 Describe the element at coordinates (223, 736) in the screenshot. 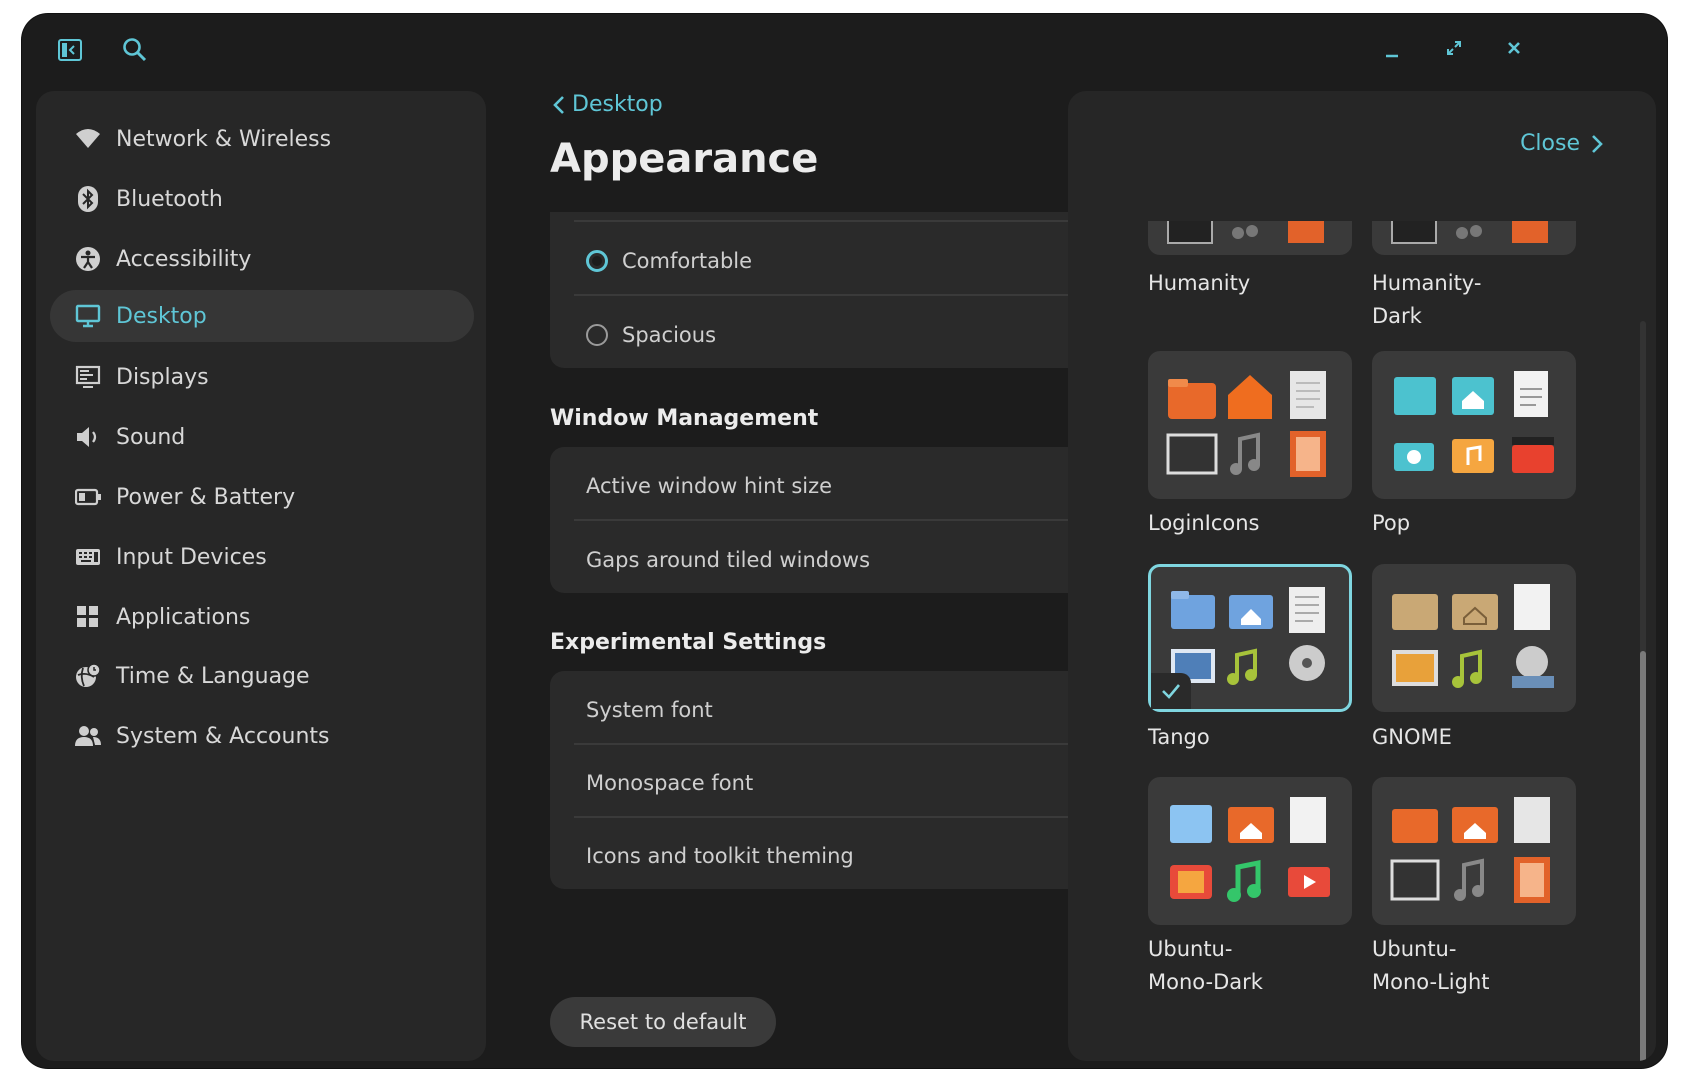

I see `sidebar-item-label: System & Accounts` at that location.